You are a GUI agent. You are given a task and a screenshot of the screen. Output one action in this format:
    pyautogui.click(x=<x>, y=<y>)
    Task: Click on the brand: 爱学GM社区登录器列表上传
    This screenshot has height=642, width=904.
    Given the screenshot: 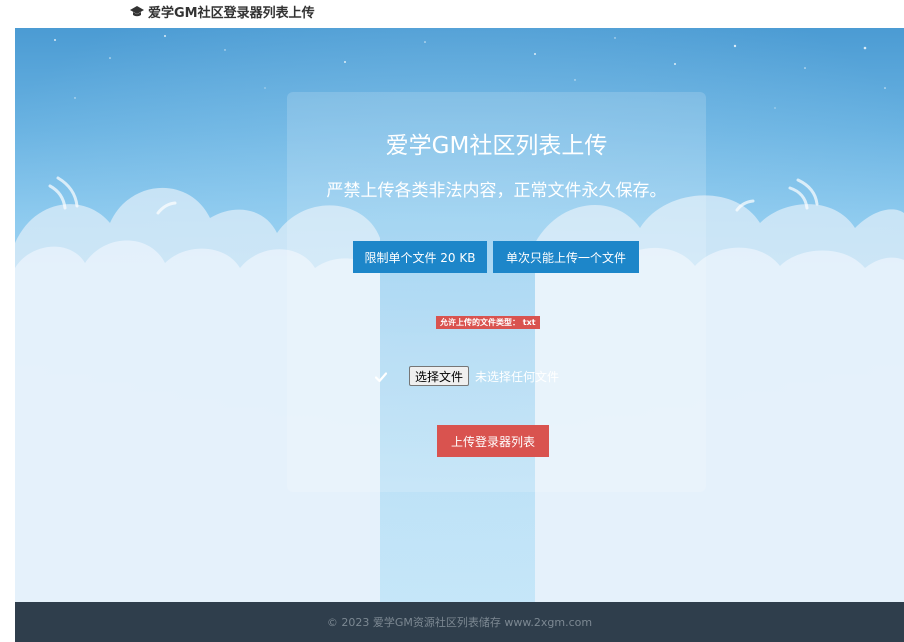 What is the action you would take?
    pyautogui.click(x=222, y=11)
    